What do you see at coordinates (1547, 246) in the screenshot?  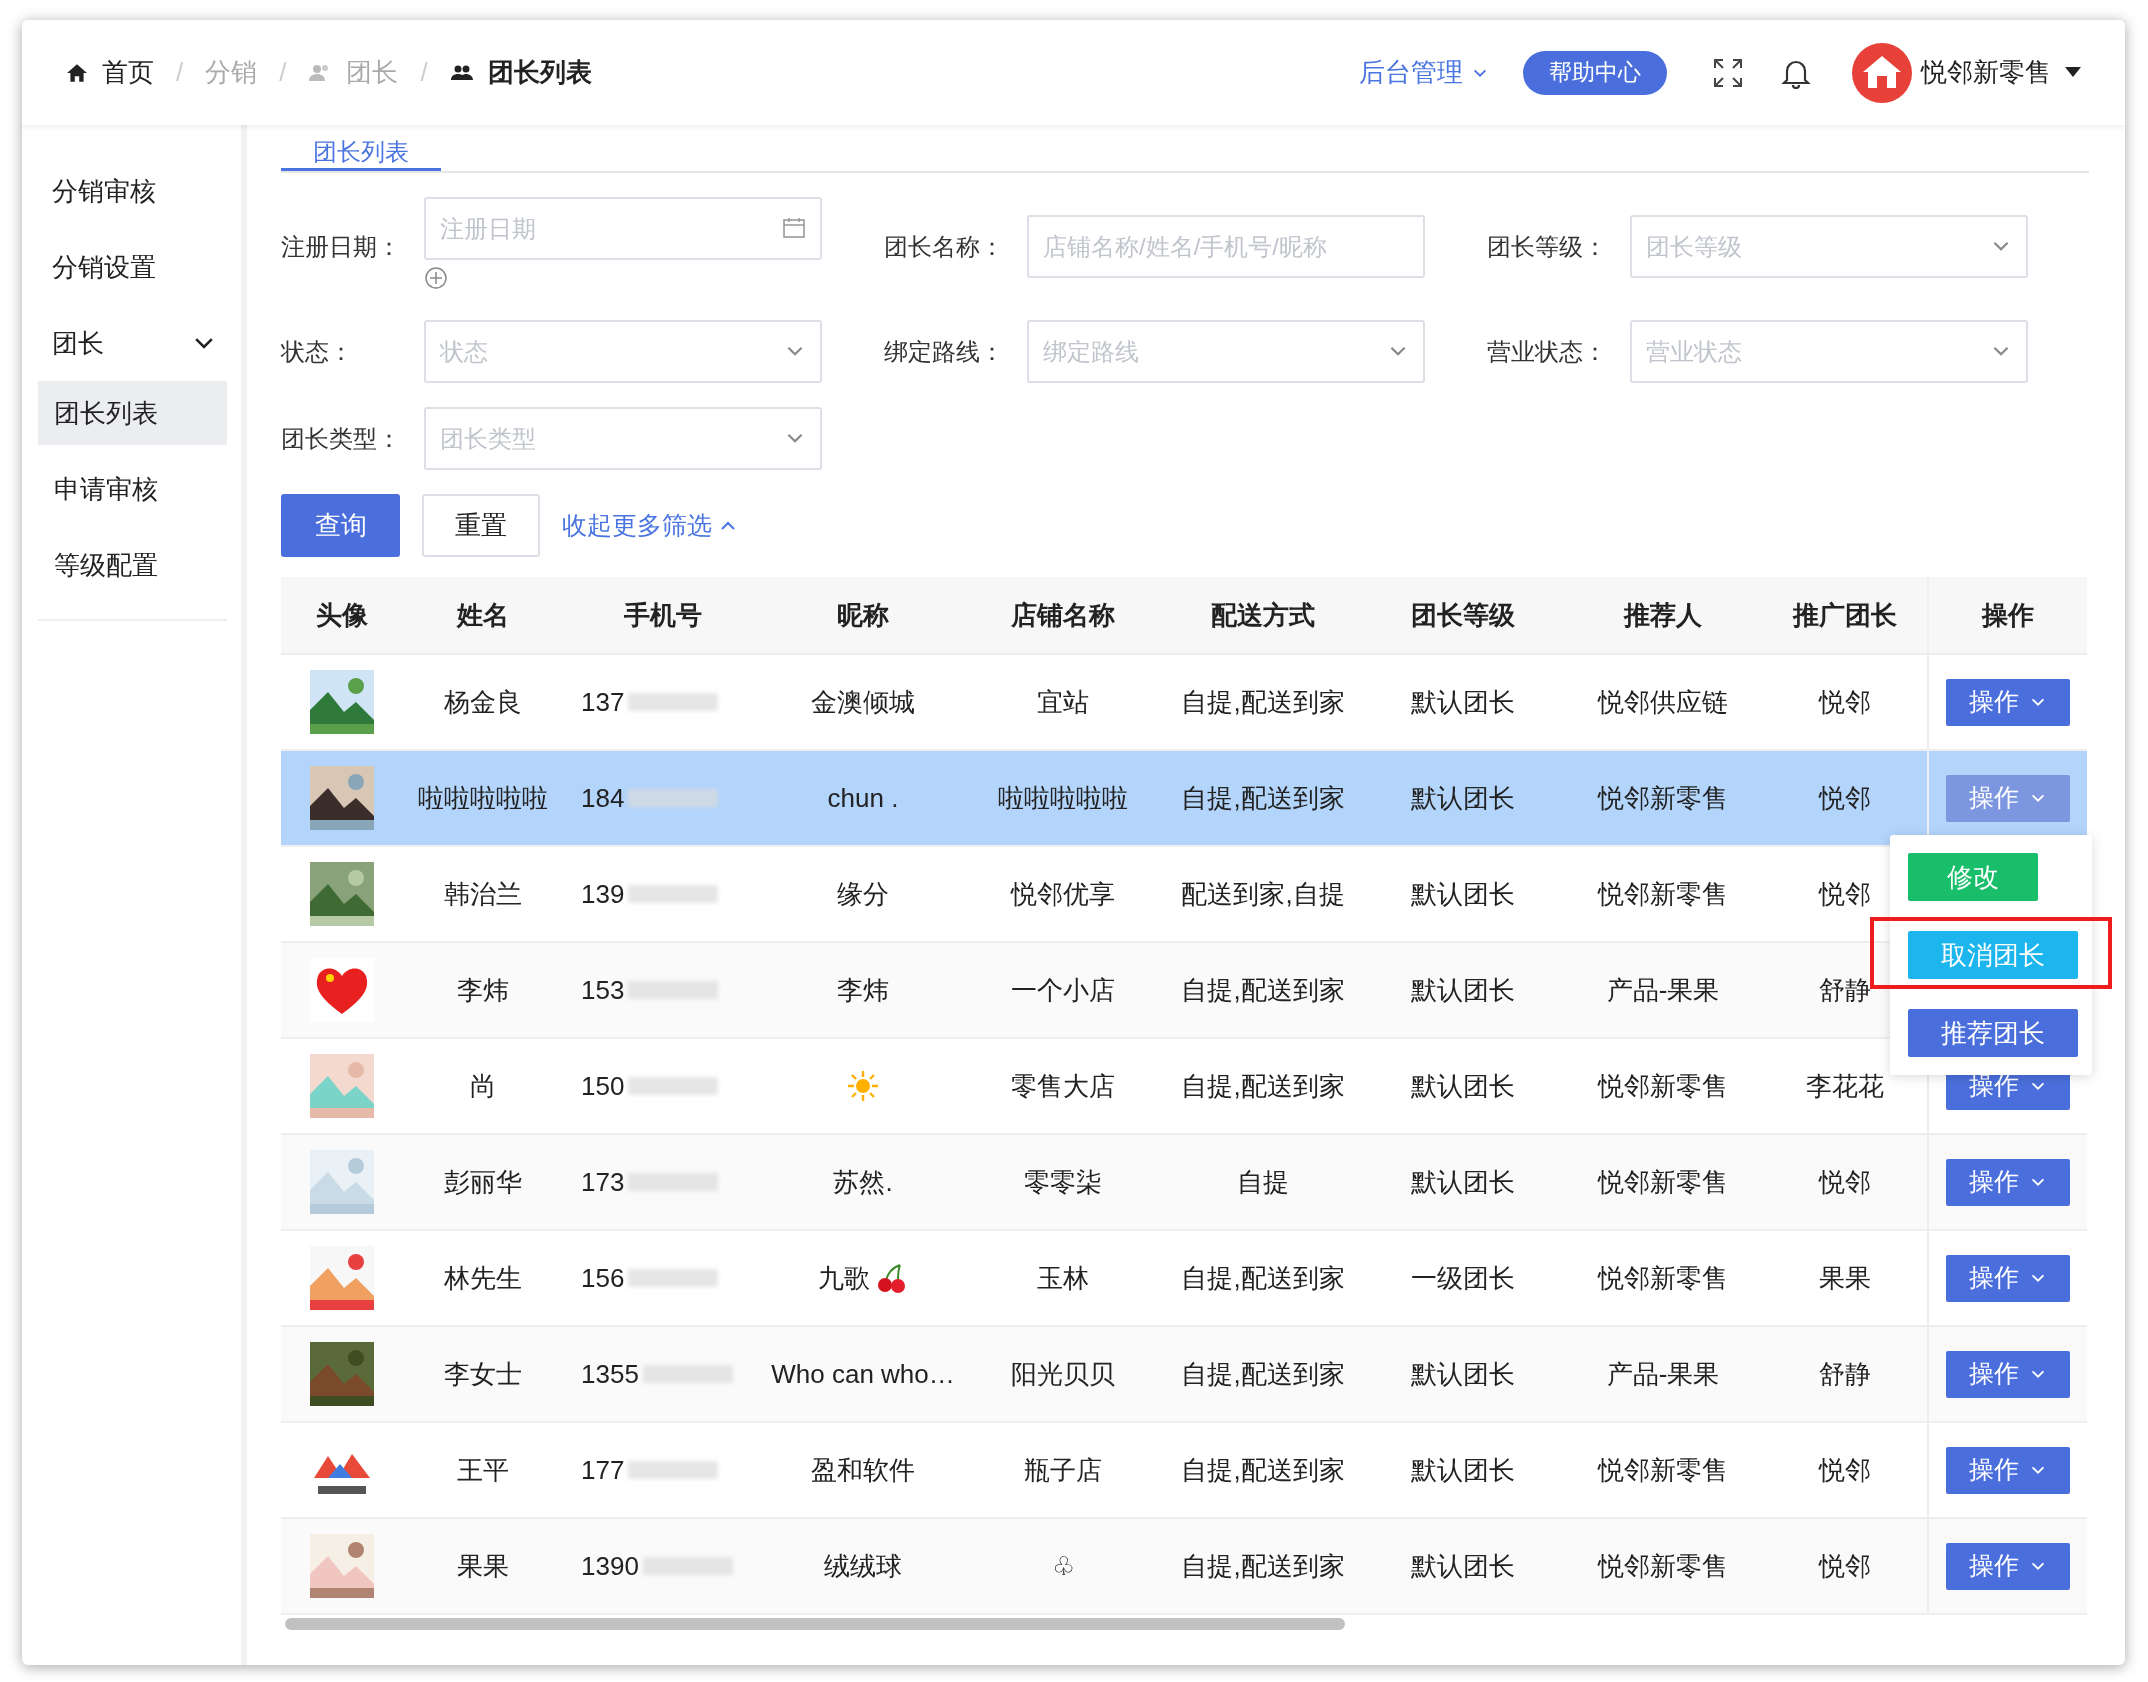 I see `filter-label: 团长等级：` at bounding box center [1547, 246].